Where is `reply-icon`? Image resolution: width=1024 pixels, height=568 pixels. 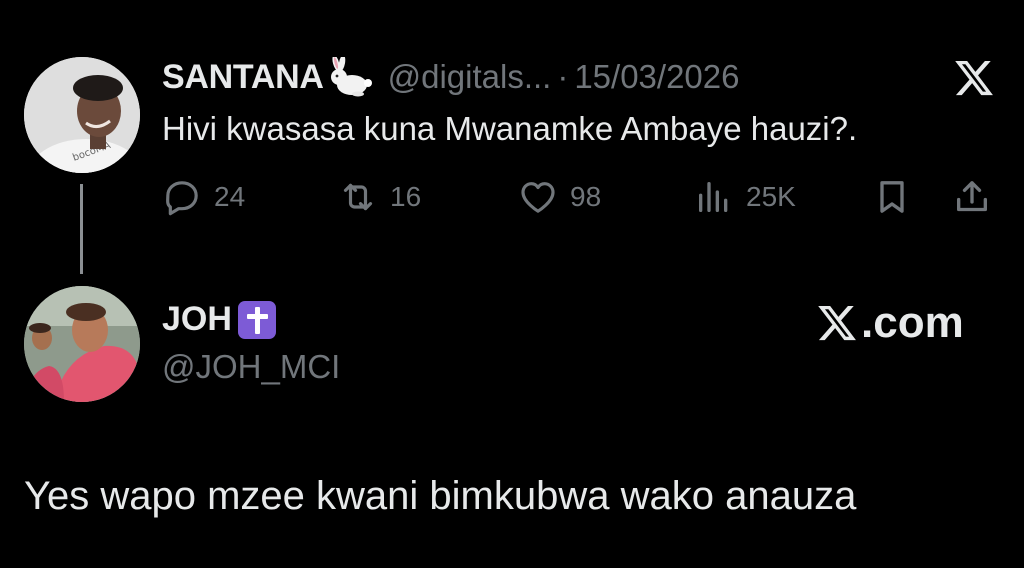
reply-icon is located at coordinates (182, 198).